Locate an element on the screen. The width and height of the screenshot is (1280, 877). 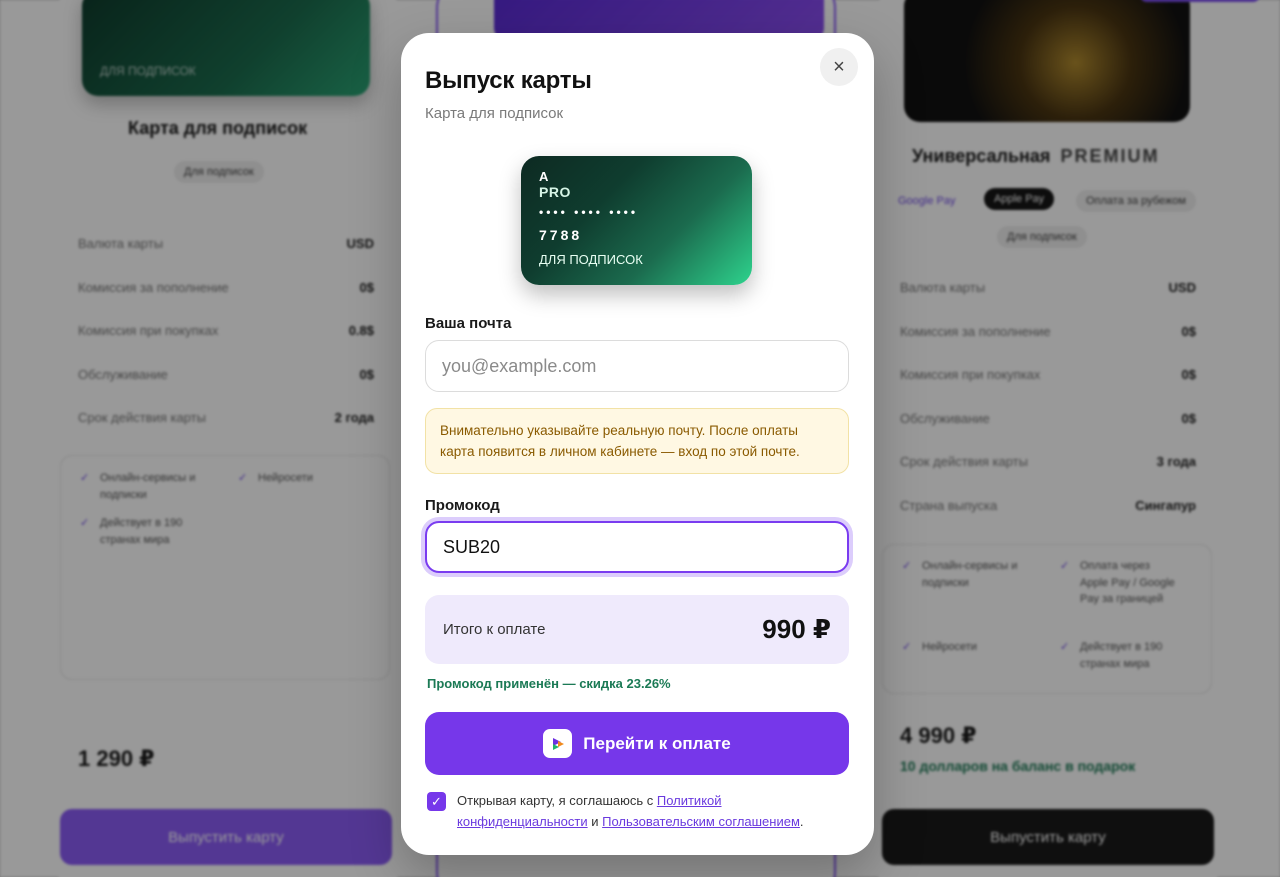
pay-button: Перейти к оплате is located at coordinates (637, 743).